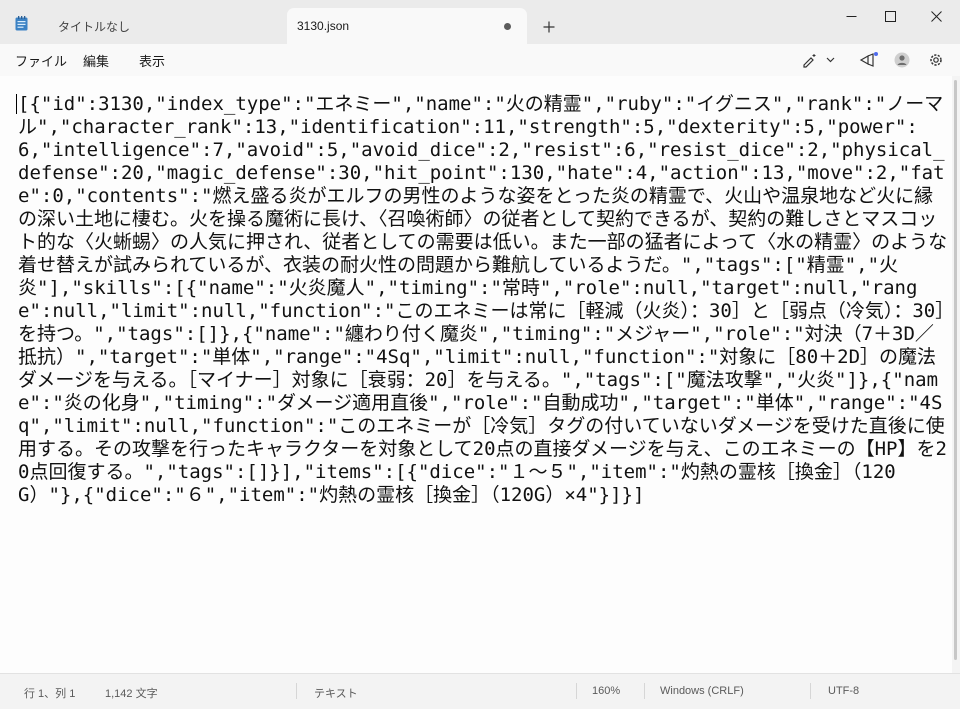  Describe the element at coordinates (41, 60) in the screenshot. I see `menu-file: ファイル` at that location.